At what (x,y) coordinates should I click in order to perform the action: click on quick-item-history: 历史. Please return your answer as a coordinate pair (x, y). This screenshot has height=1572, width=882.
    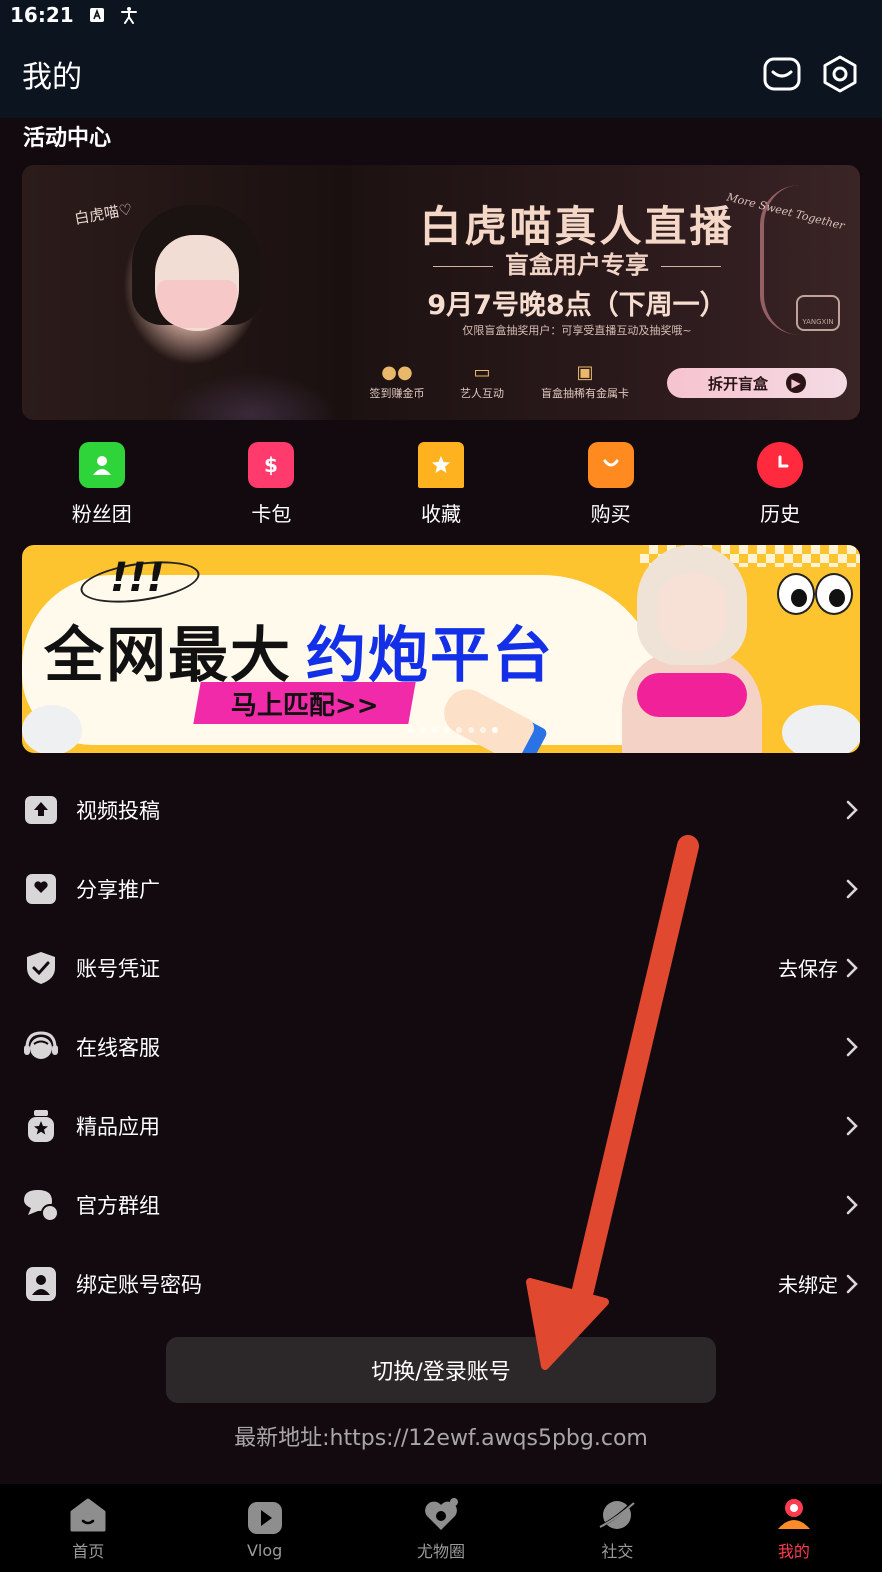
    Looking at the image, I should click on (780, 488).